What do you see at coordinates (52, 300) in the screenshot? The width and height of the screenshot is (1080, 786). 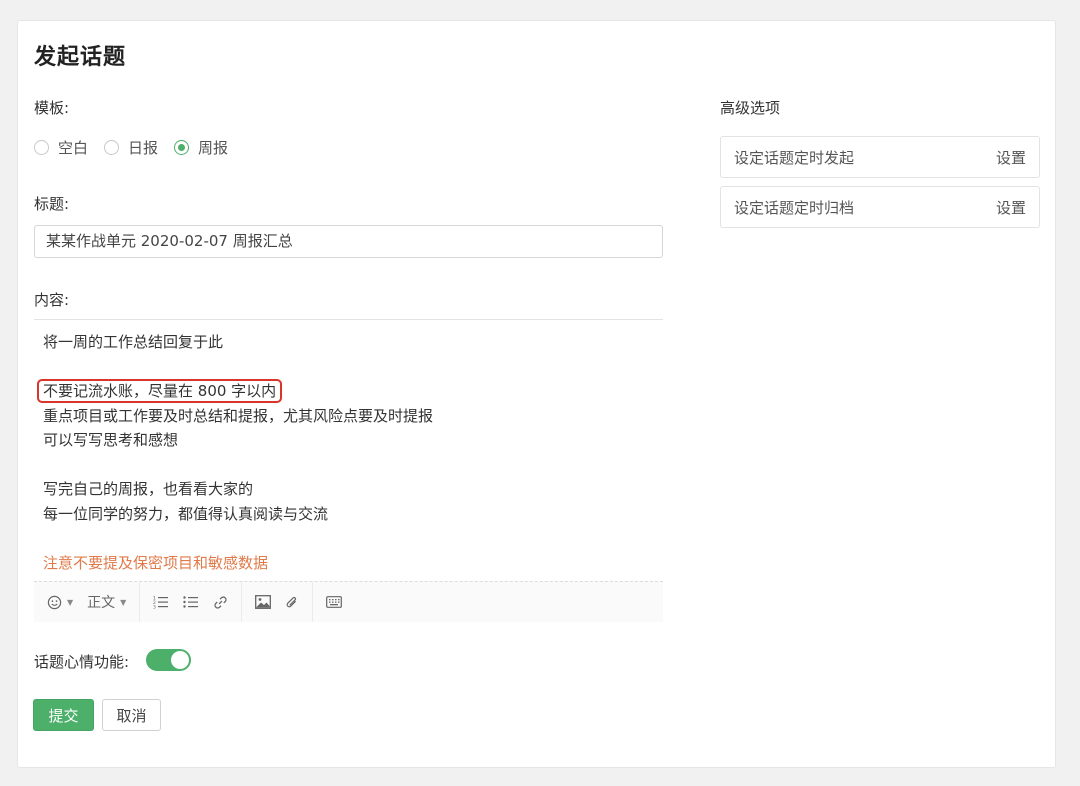 I see `content-label: 内容:` at bounding box center [52, 300].